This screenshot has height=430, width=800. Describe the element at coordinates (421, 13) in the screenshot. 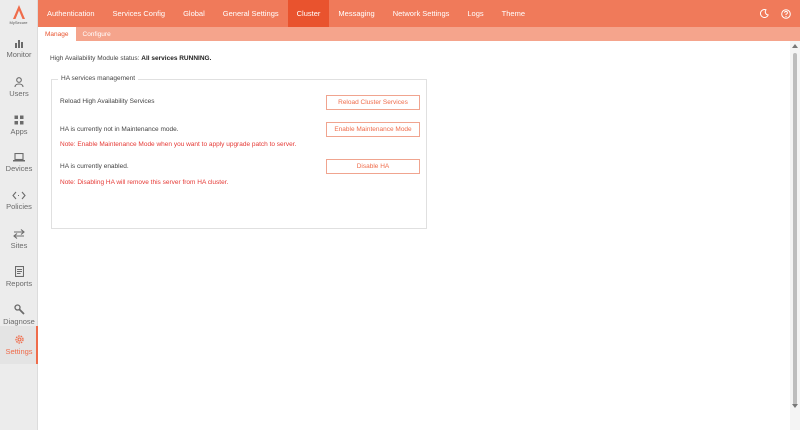

I see `tab-network-settings: Network Settings` at that location.